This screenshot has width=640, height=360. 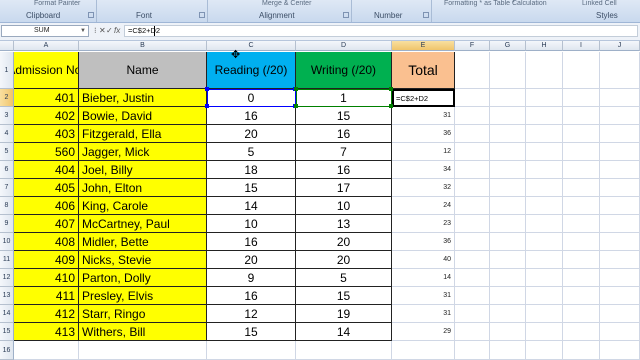 What do you see at coordinates (7, 314) in the screenshot?
I see `row-header-14: 14` at bounding box center [7, 314].